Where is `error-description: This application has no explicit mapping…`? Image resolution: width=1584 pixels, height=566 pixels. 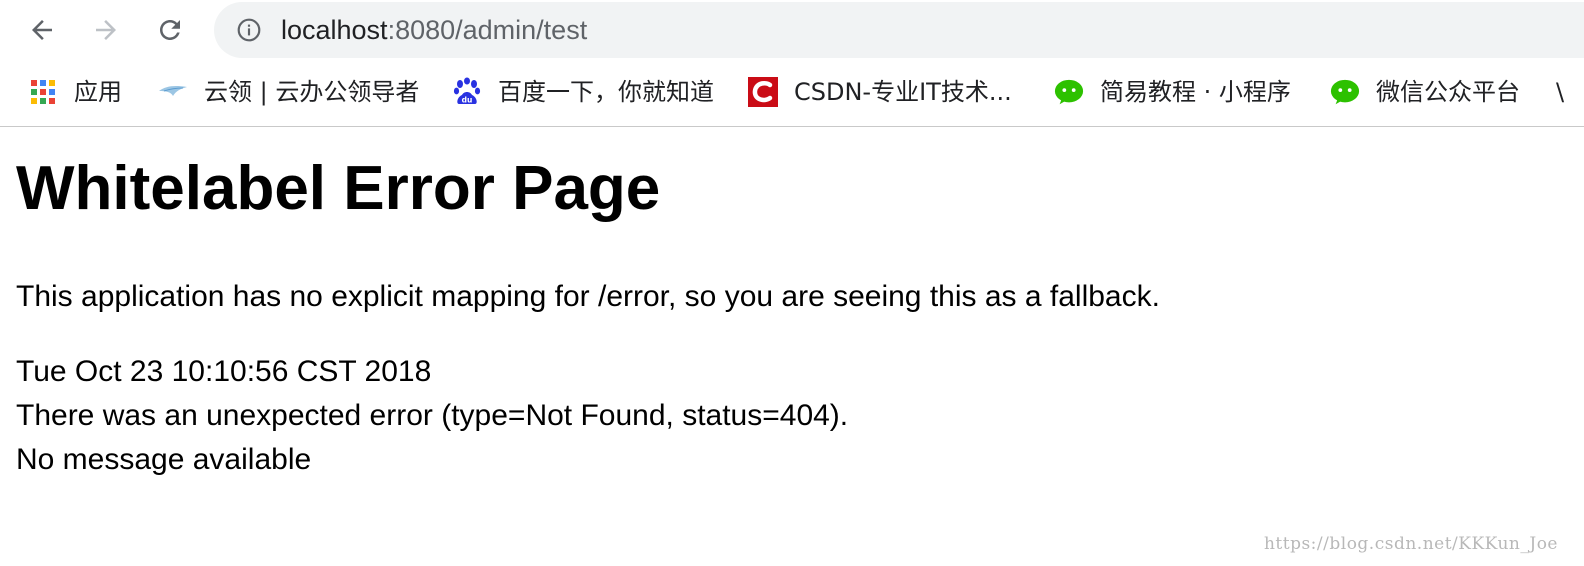
error-description: This application has no explicit mapping… is located at coordinates (588, 296).